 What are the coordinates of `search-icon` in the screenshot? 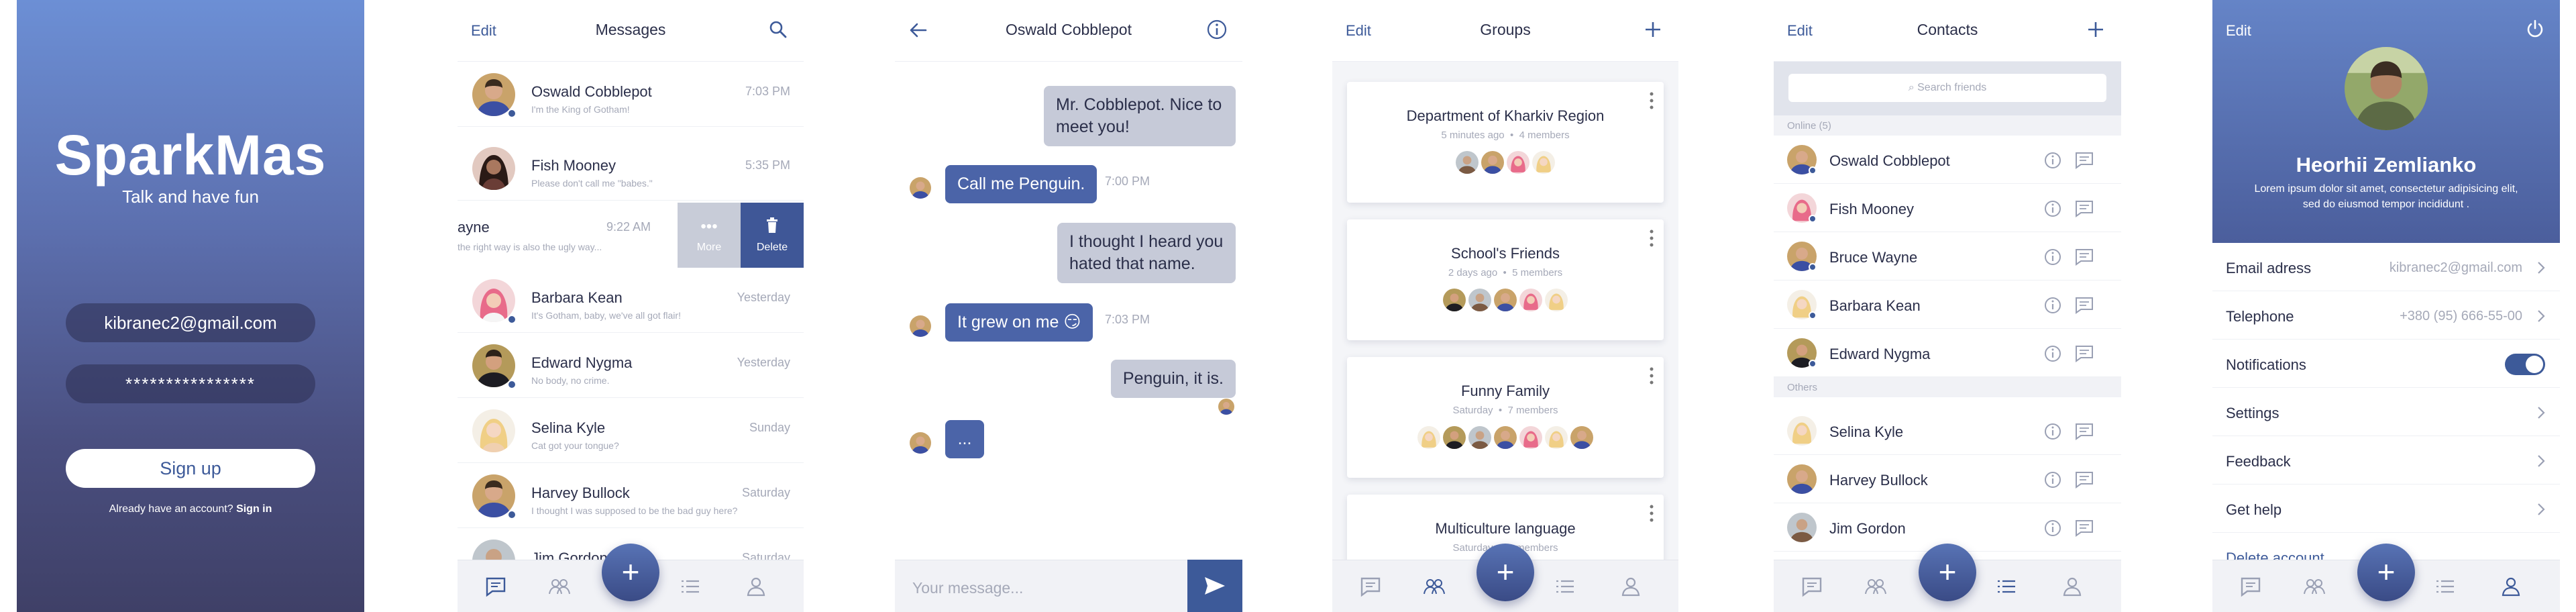 It's located at (778, 29).